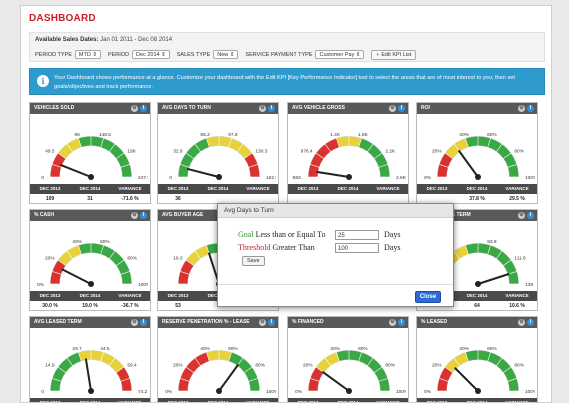 This screenshot has height=403, width=569. I want to click on threshold-input: 100, so click(357, 248).